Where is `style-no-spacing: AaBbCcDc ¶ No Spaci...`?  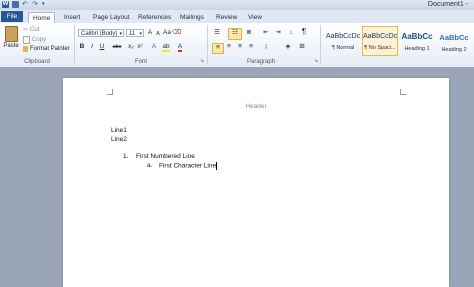
style-no-spacing: AaBbCcDc ¶ No Spaci... is located at coordinates (380, 41).